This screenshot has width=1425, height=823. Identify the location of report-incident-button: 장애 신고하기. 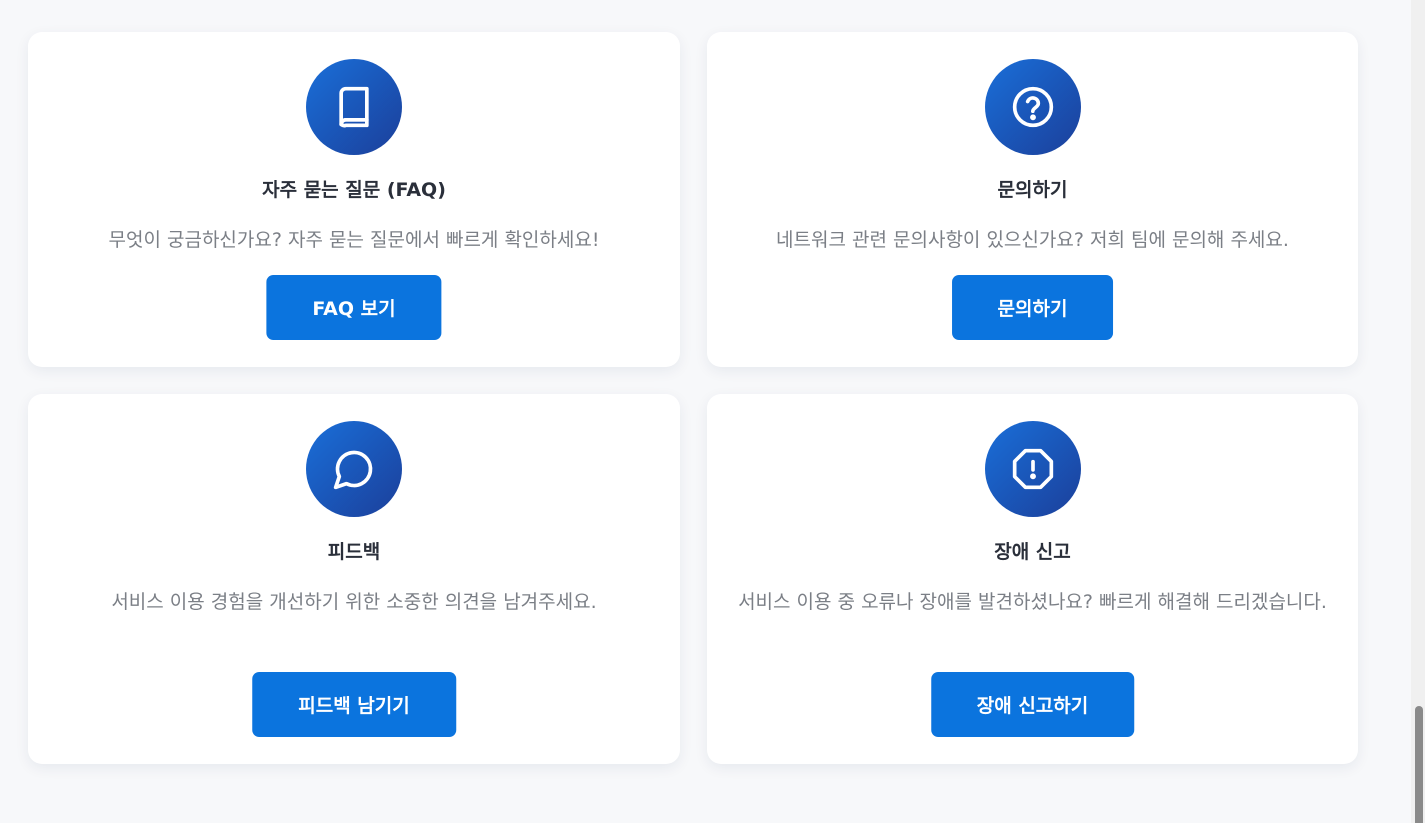
(1032, 704).